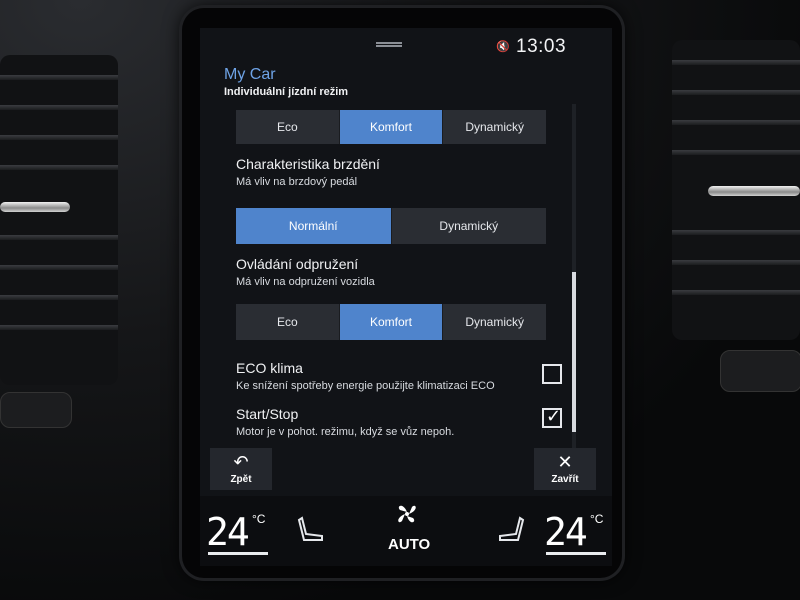  Describe the element at coordinates (597, 519) in the screenshot. I see `right-temperature-unit: °C` at that location.